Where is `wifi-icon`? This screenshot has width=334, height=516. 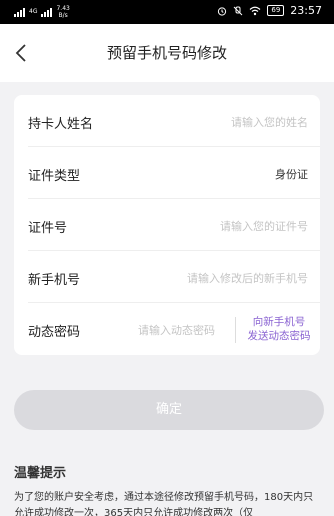
wifi-icon is located at coordinates (255, 10).